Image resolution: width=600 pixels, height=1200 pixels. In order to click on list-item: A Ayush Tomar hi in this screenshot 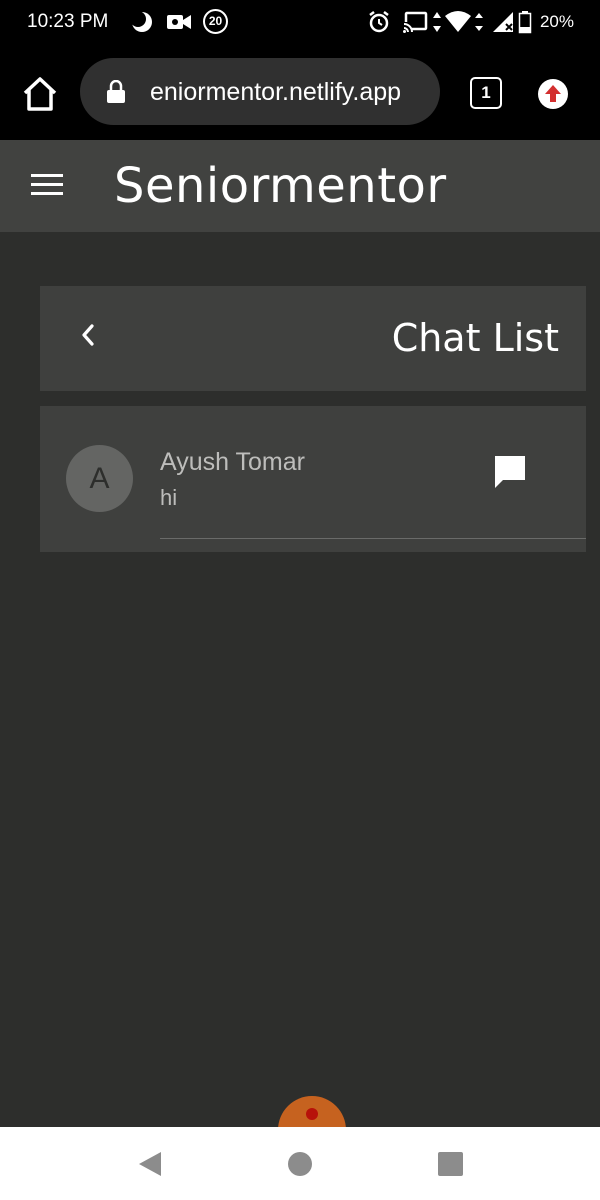, I will do `click(313, 479)`.